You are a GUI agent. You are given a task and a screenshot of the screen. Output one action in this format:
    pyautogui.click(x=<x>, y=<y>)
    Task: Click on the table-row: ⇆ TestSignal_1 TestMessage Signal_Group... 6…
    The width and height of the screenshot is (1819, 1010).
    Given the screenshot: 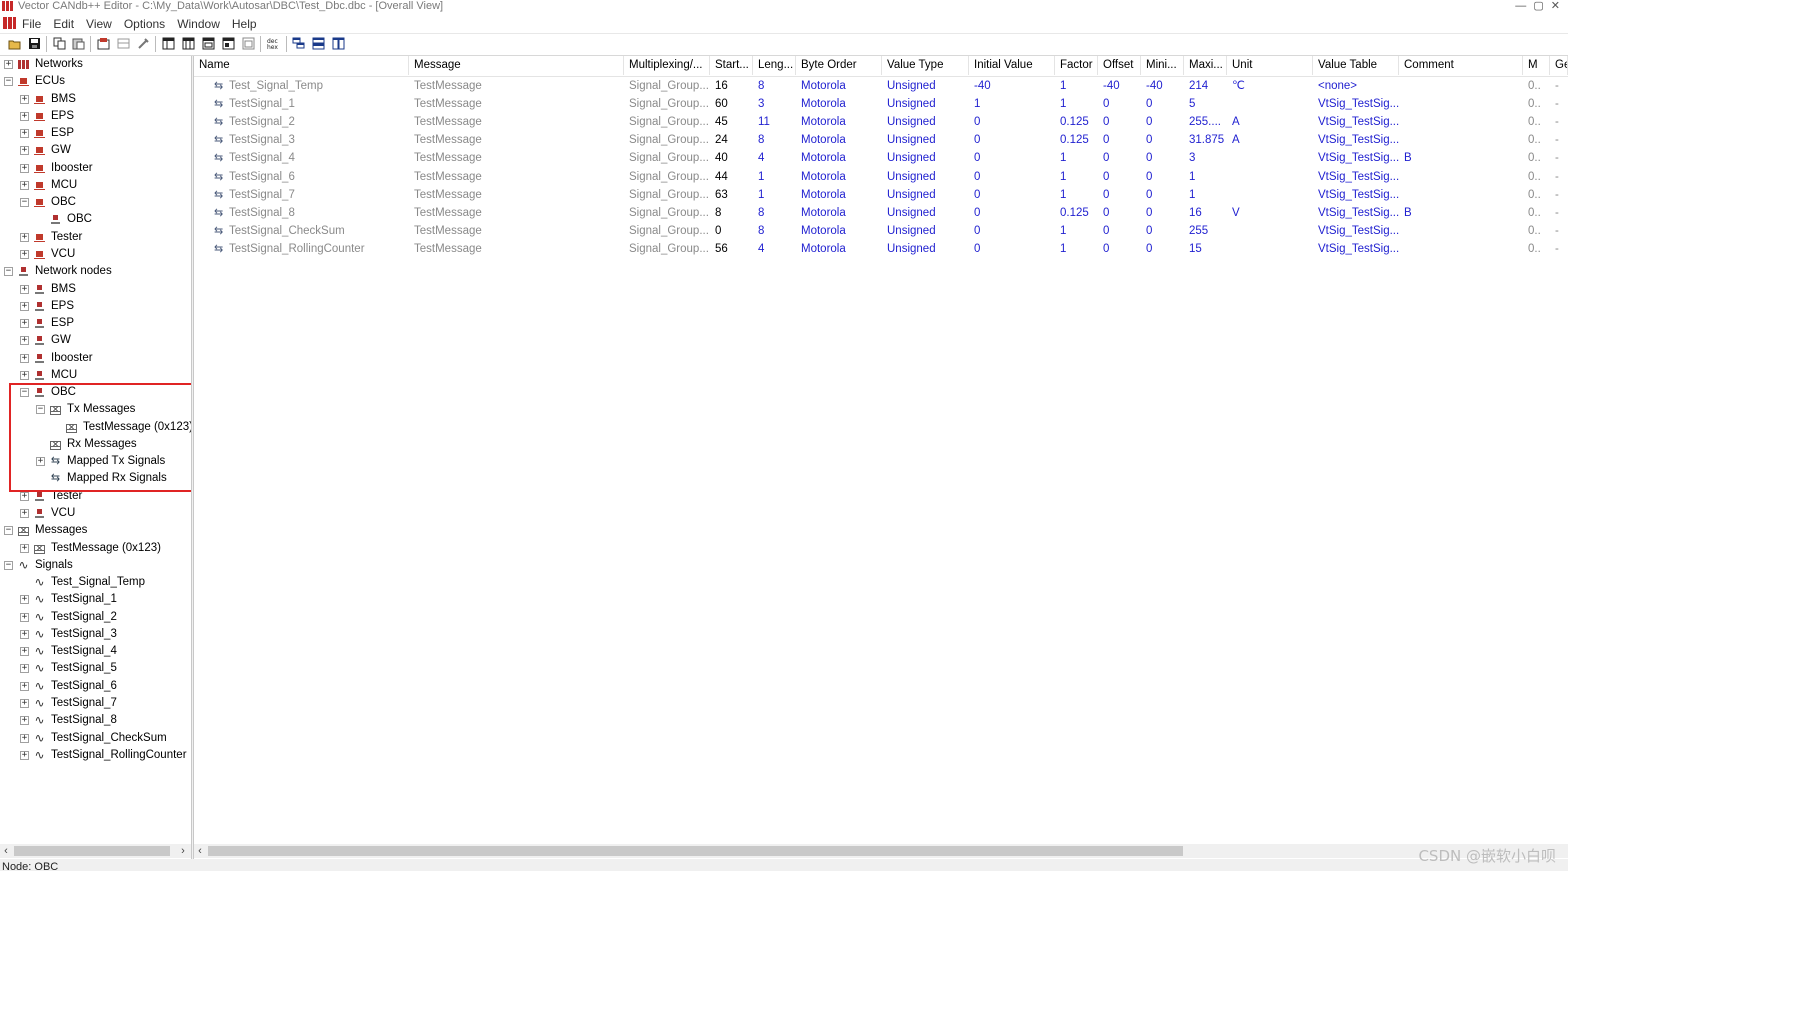 What is the action you would take?
    pyautogui.click(x=881, y=104)
    